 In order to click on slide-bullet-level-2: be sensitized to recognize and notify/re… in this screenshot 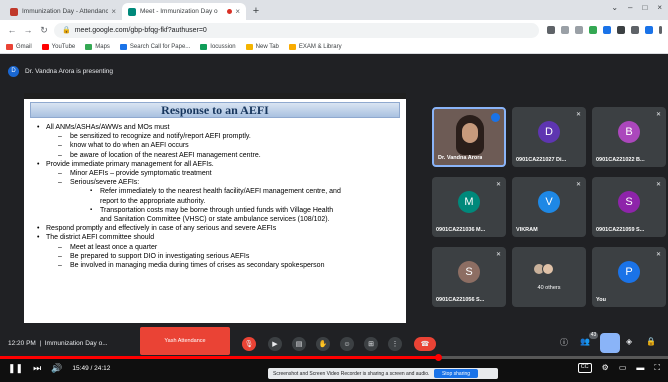, I will do `click(217, 136)`.